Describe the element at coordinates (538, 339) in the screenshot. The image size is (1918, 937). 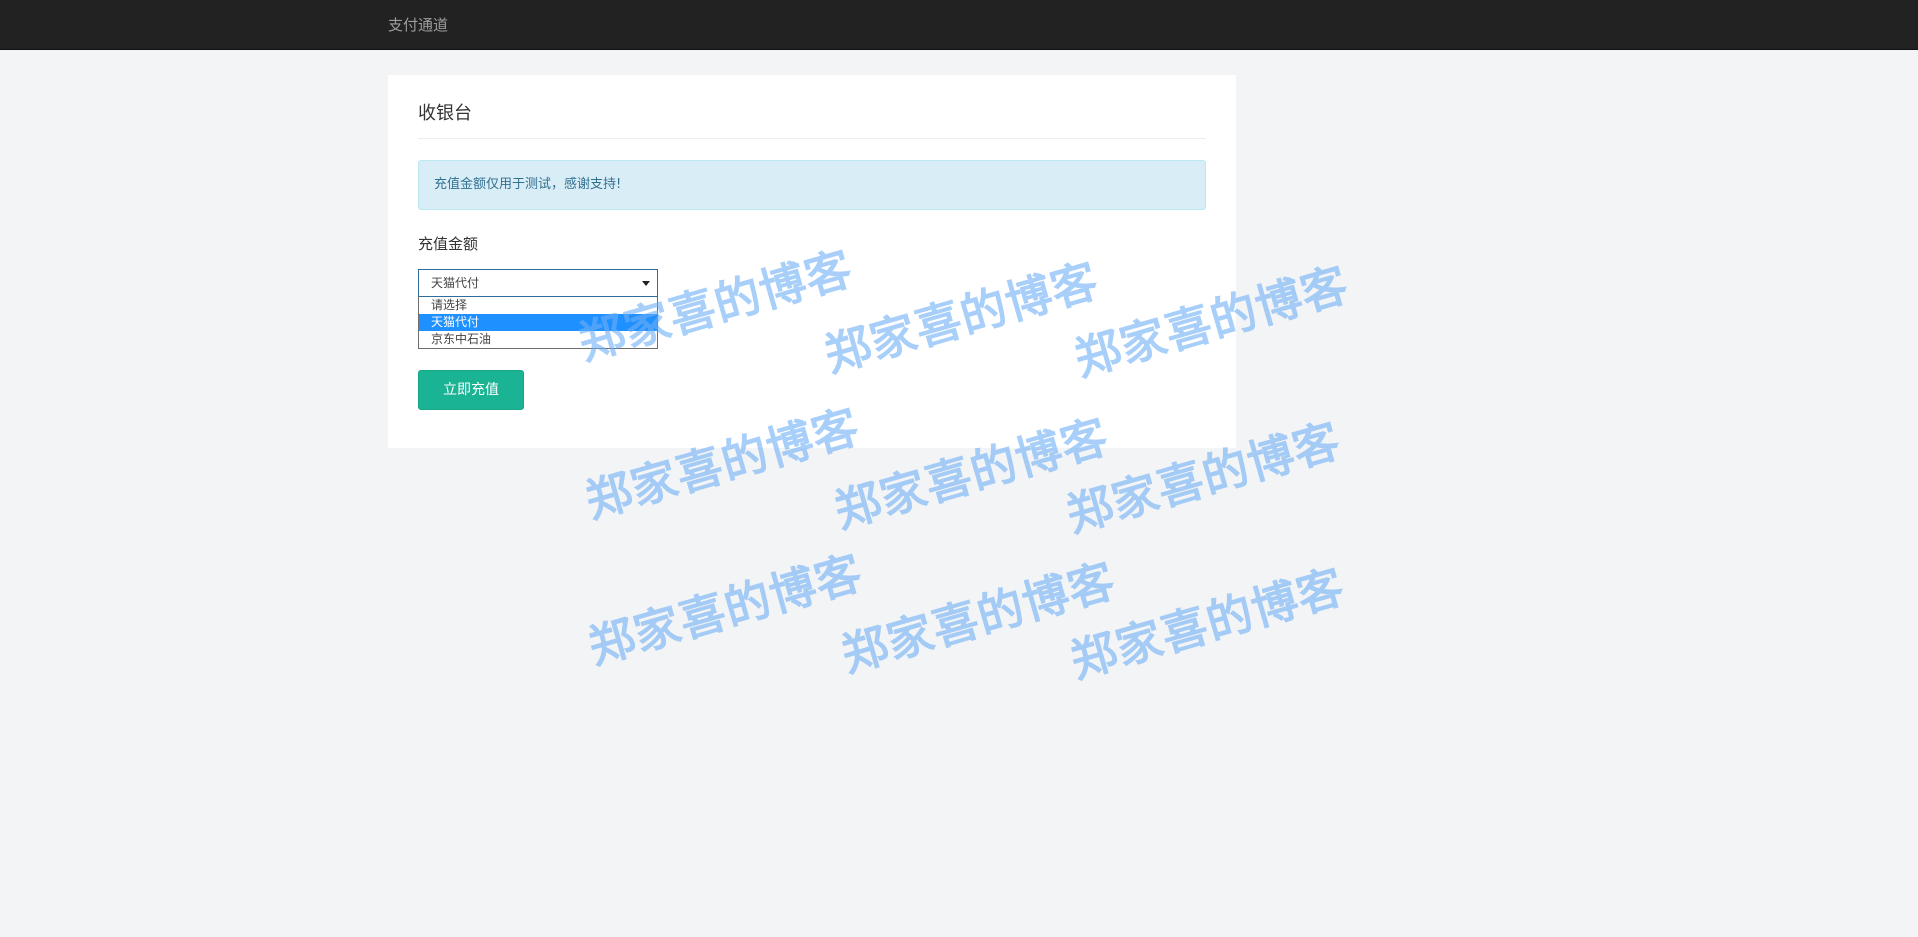
I see `select-option-jd-sinopec: 京东中石油` at that location.